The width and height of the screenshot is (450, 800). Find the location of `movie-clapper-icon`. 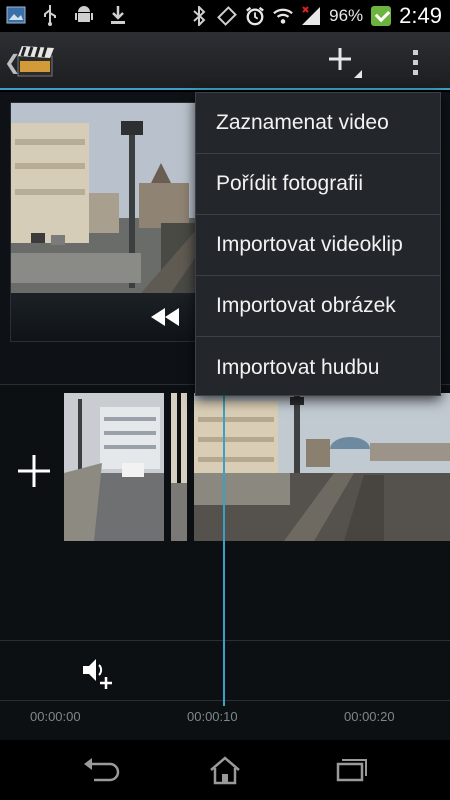

movie-clapper-icon is located at coordinates (35, 61).